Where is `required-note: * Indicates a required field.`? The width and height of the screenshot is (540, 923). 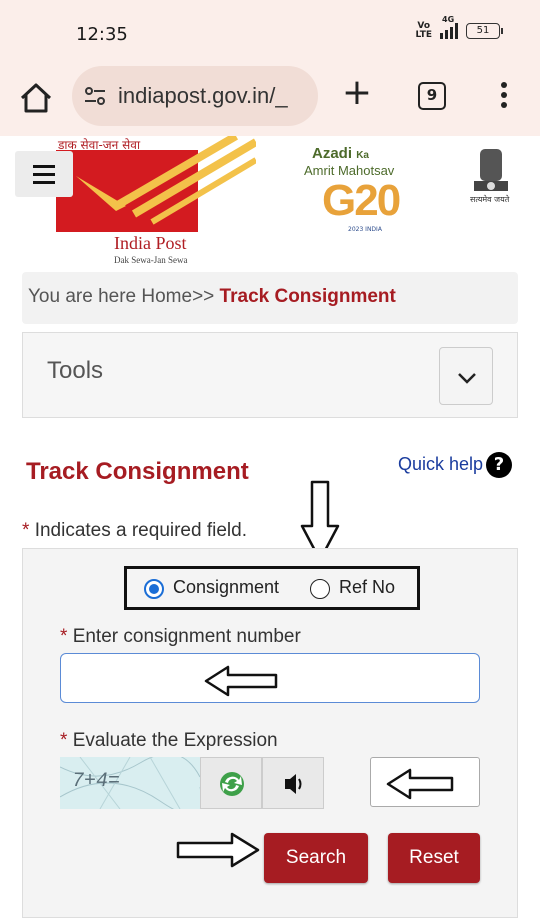 required-note: * Indicates a required field. is located at coordinates (134, 530).